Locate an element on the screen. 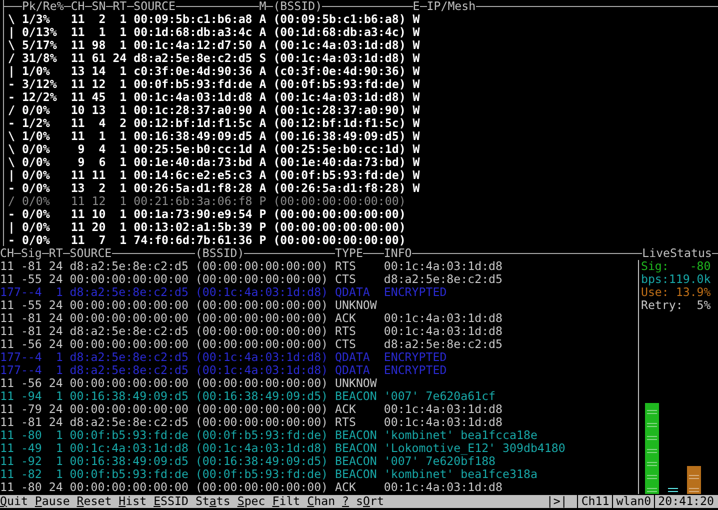 The width and height of the screenshot is (718, 510). activity-spinner: / is located at coordinates (11, 201).